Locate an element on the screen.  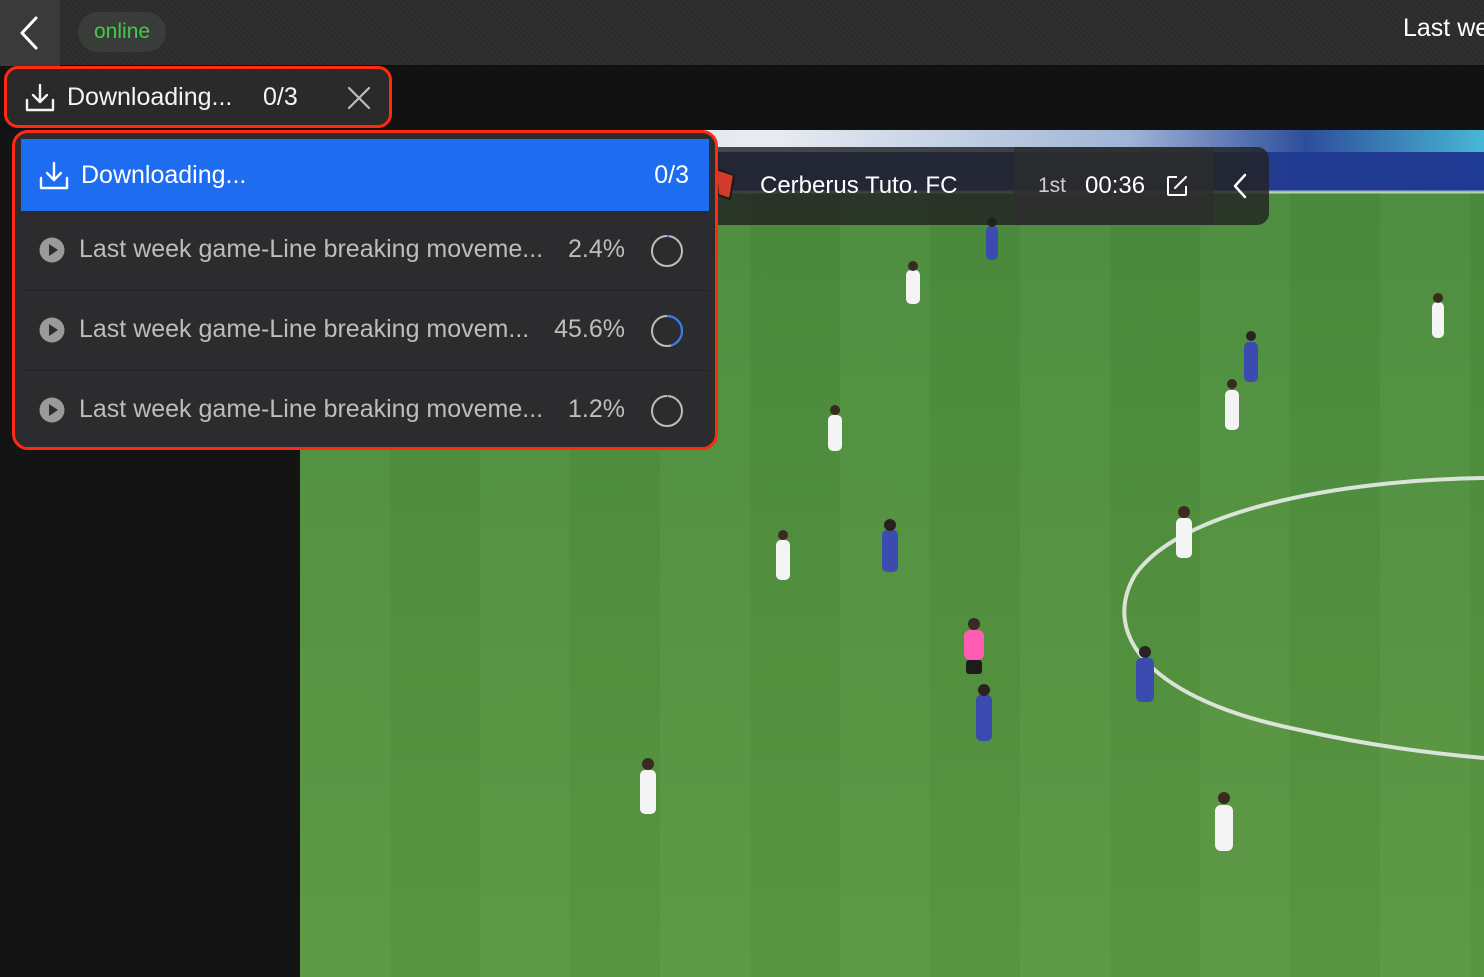
status-text: online is located at coordinates (122, 31).